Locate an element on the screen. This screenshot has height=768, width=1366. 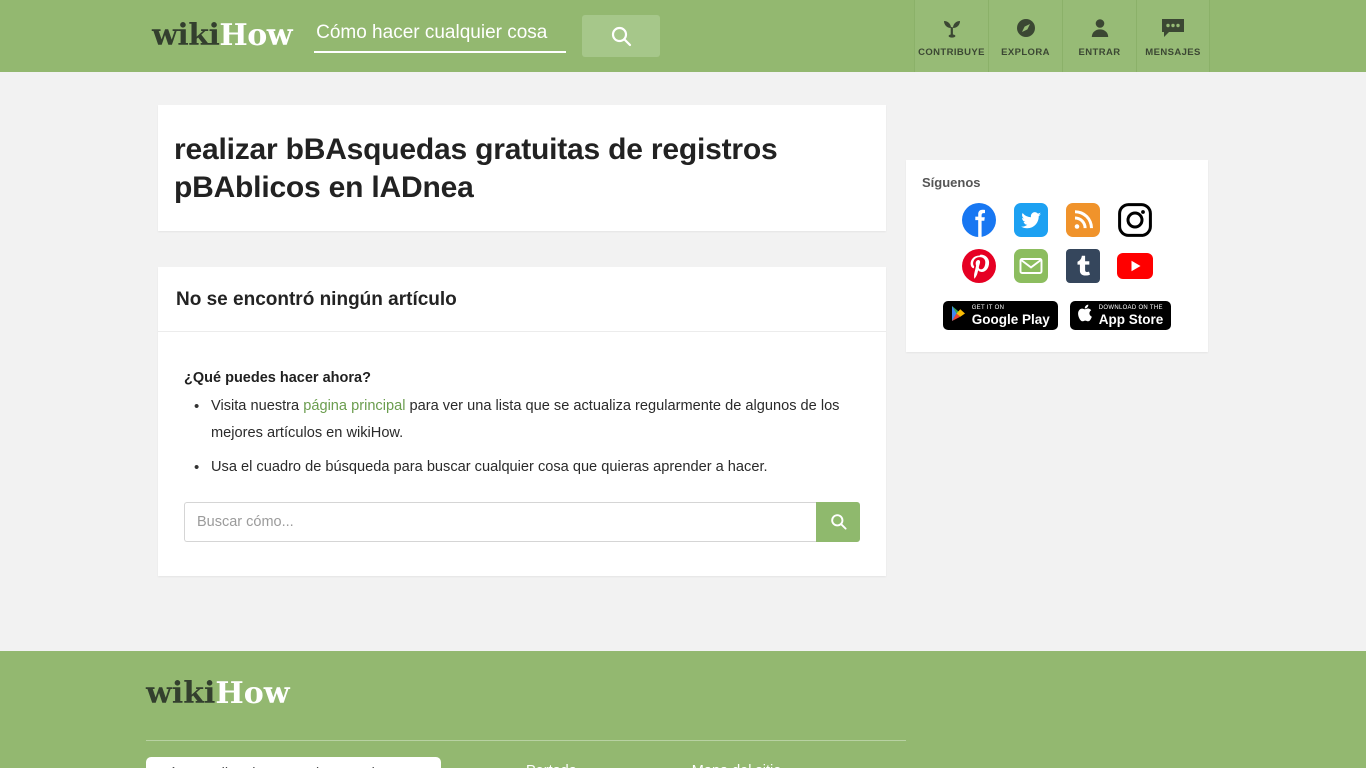
email-icon is located at coordinates (1031, 266).